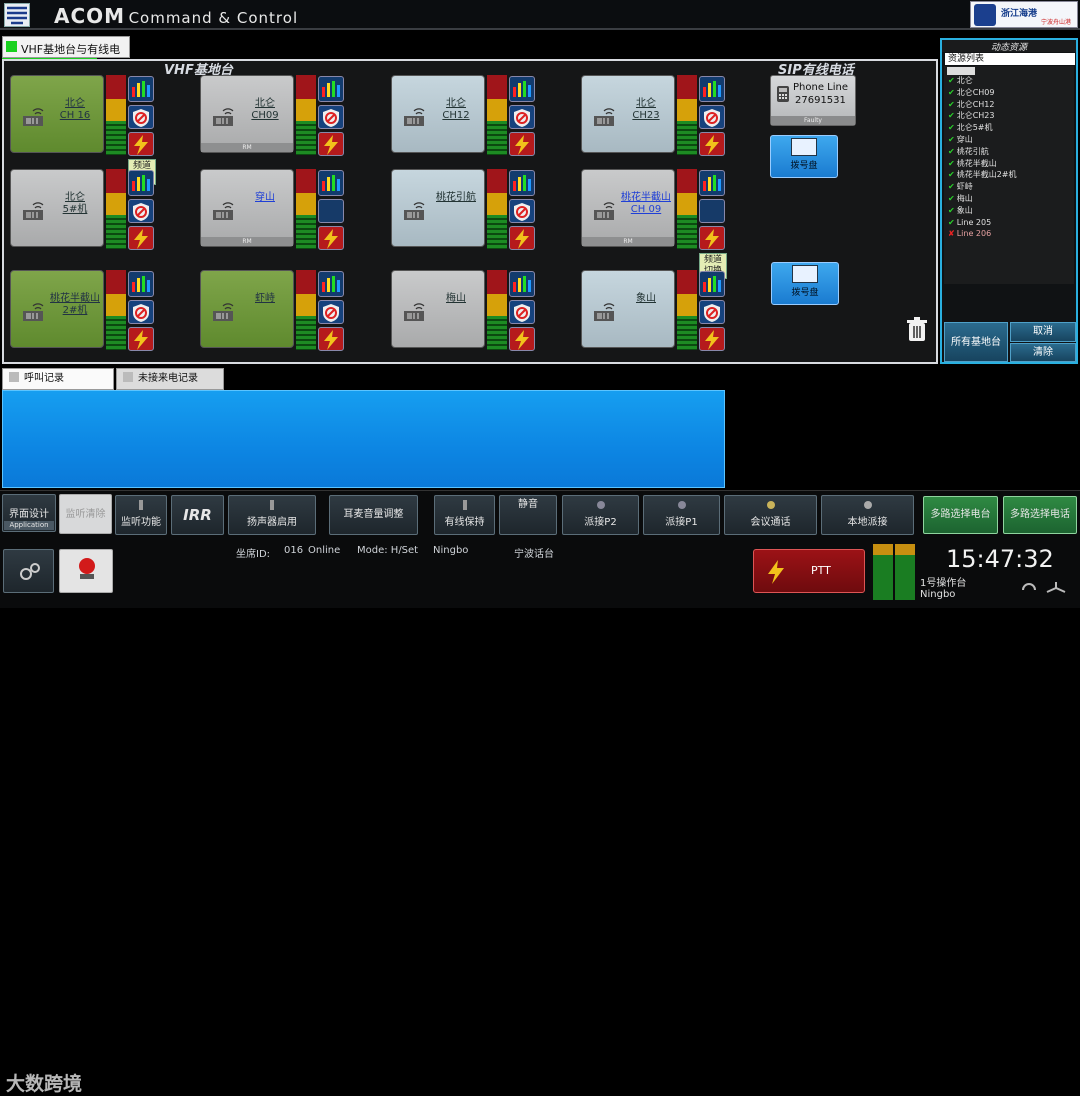 The width and height of the screenshot is (1080, 1096). I want to click on resource-item: ✔ 桃花半截山2#机, so click(1009, 175).